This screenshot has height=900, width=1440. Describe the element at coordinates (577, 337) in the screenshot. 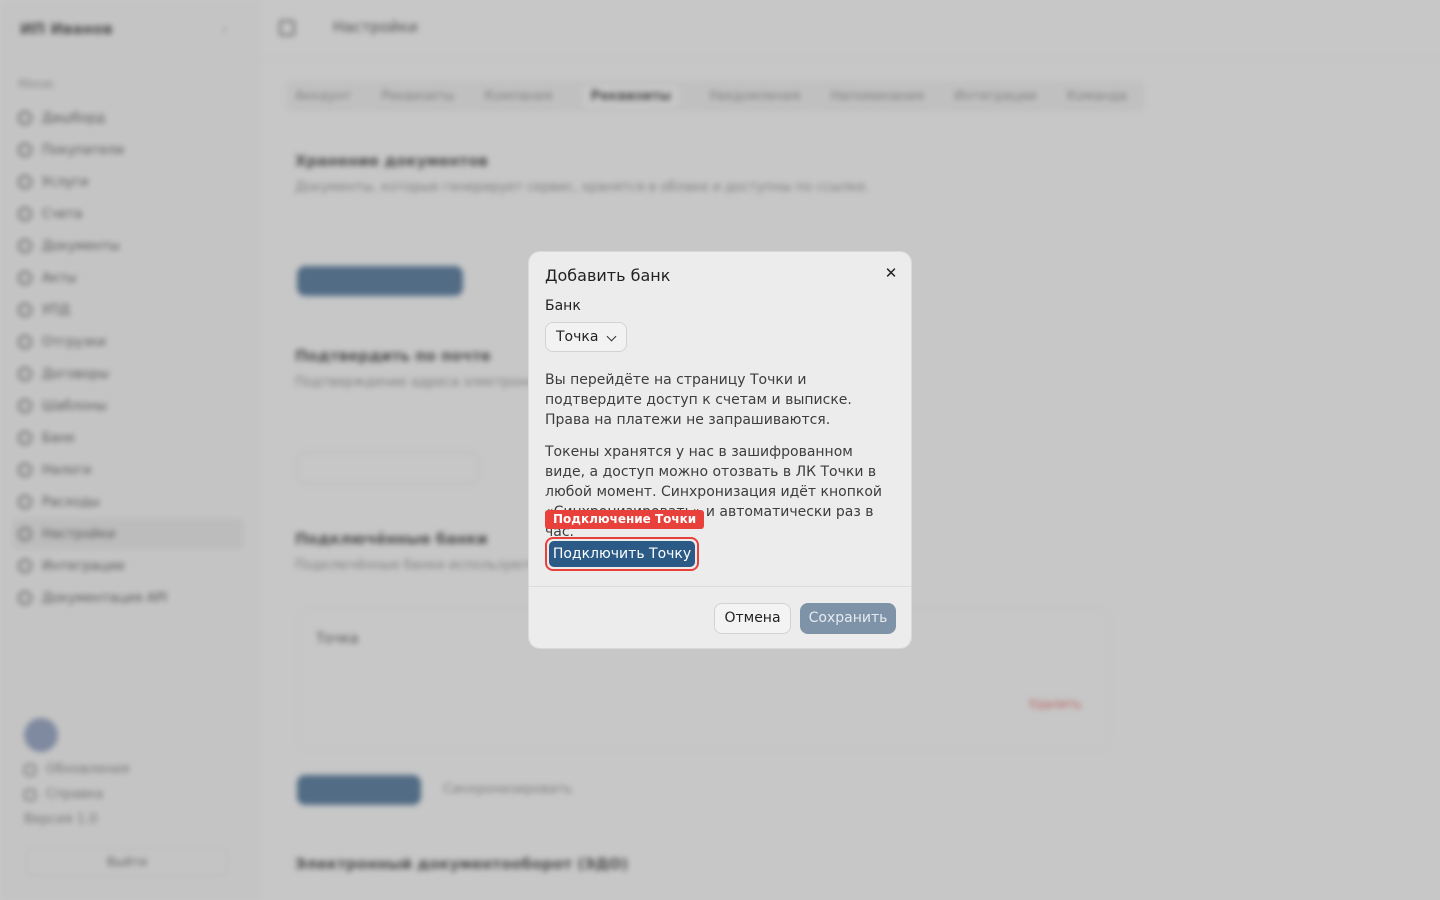

I see `bank-select-value: Точка` at that location.